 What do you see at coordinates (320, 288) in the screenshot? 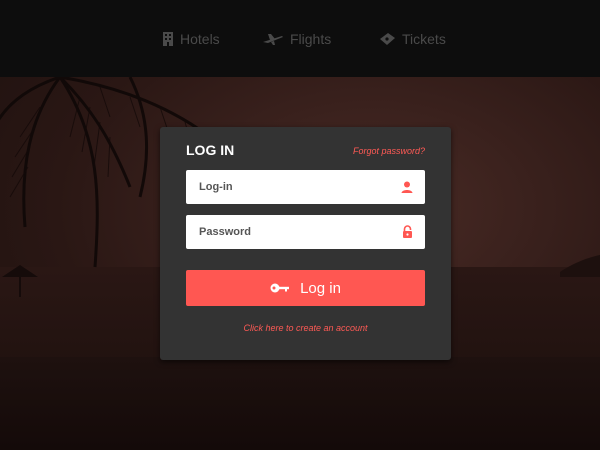
I see `login-submit-label: Log in` at bounding box center [320, 288].